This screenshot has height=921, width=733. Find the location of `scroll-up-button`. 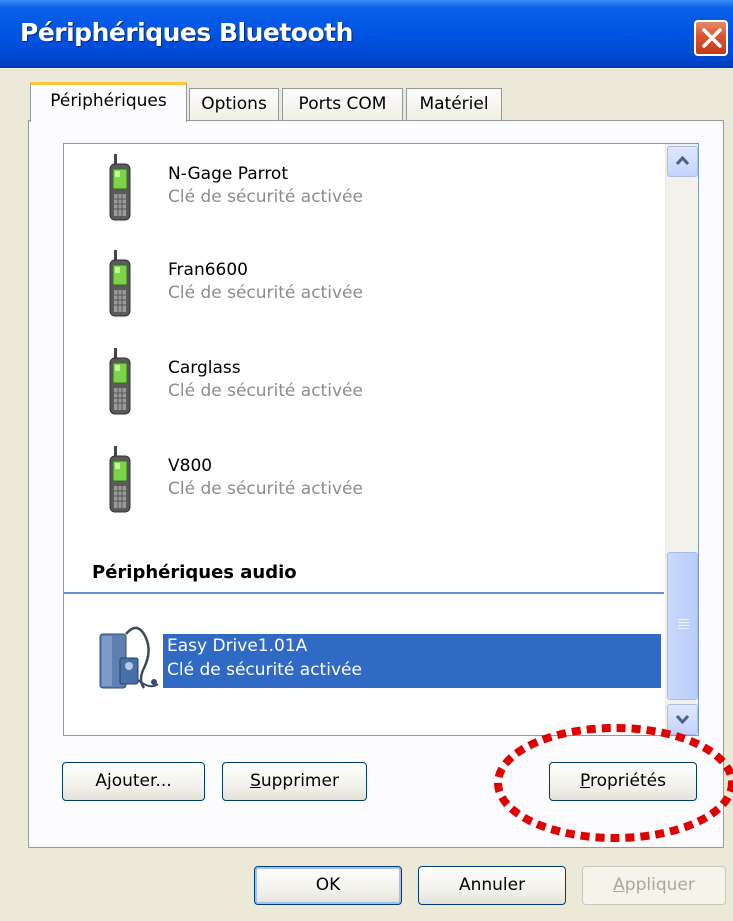

scroll-up-button is located at coordinates (682, 161).